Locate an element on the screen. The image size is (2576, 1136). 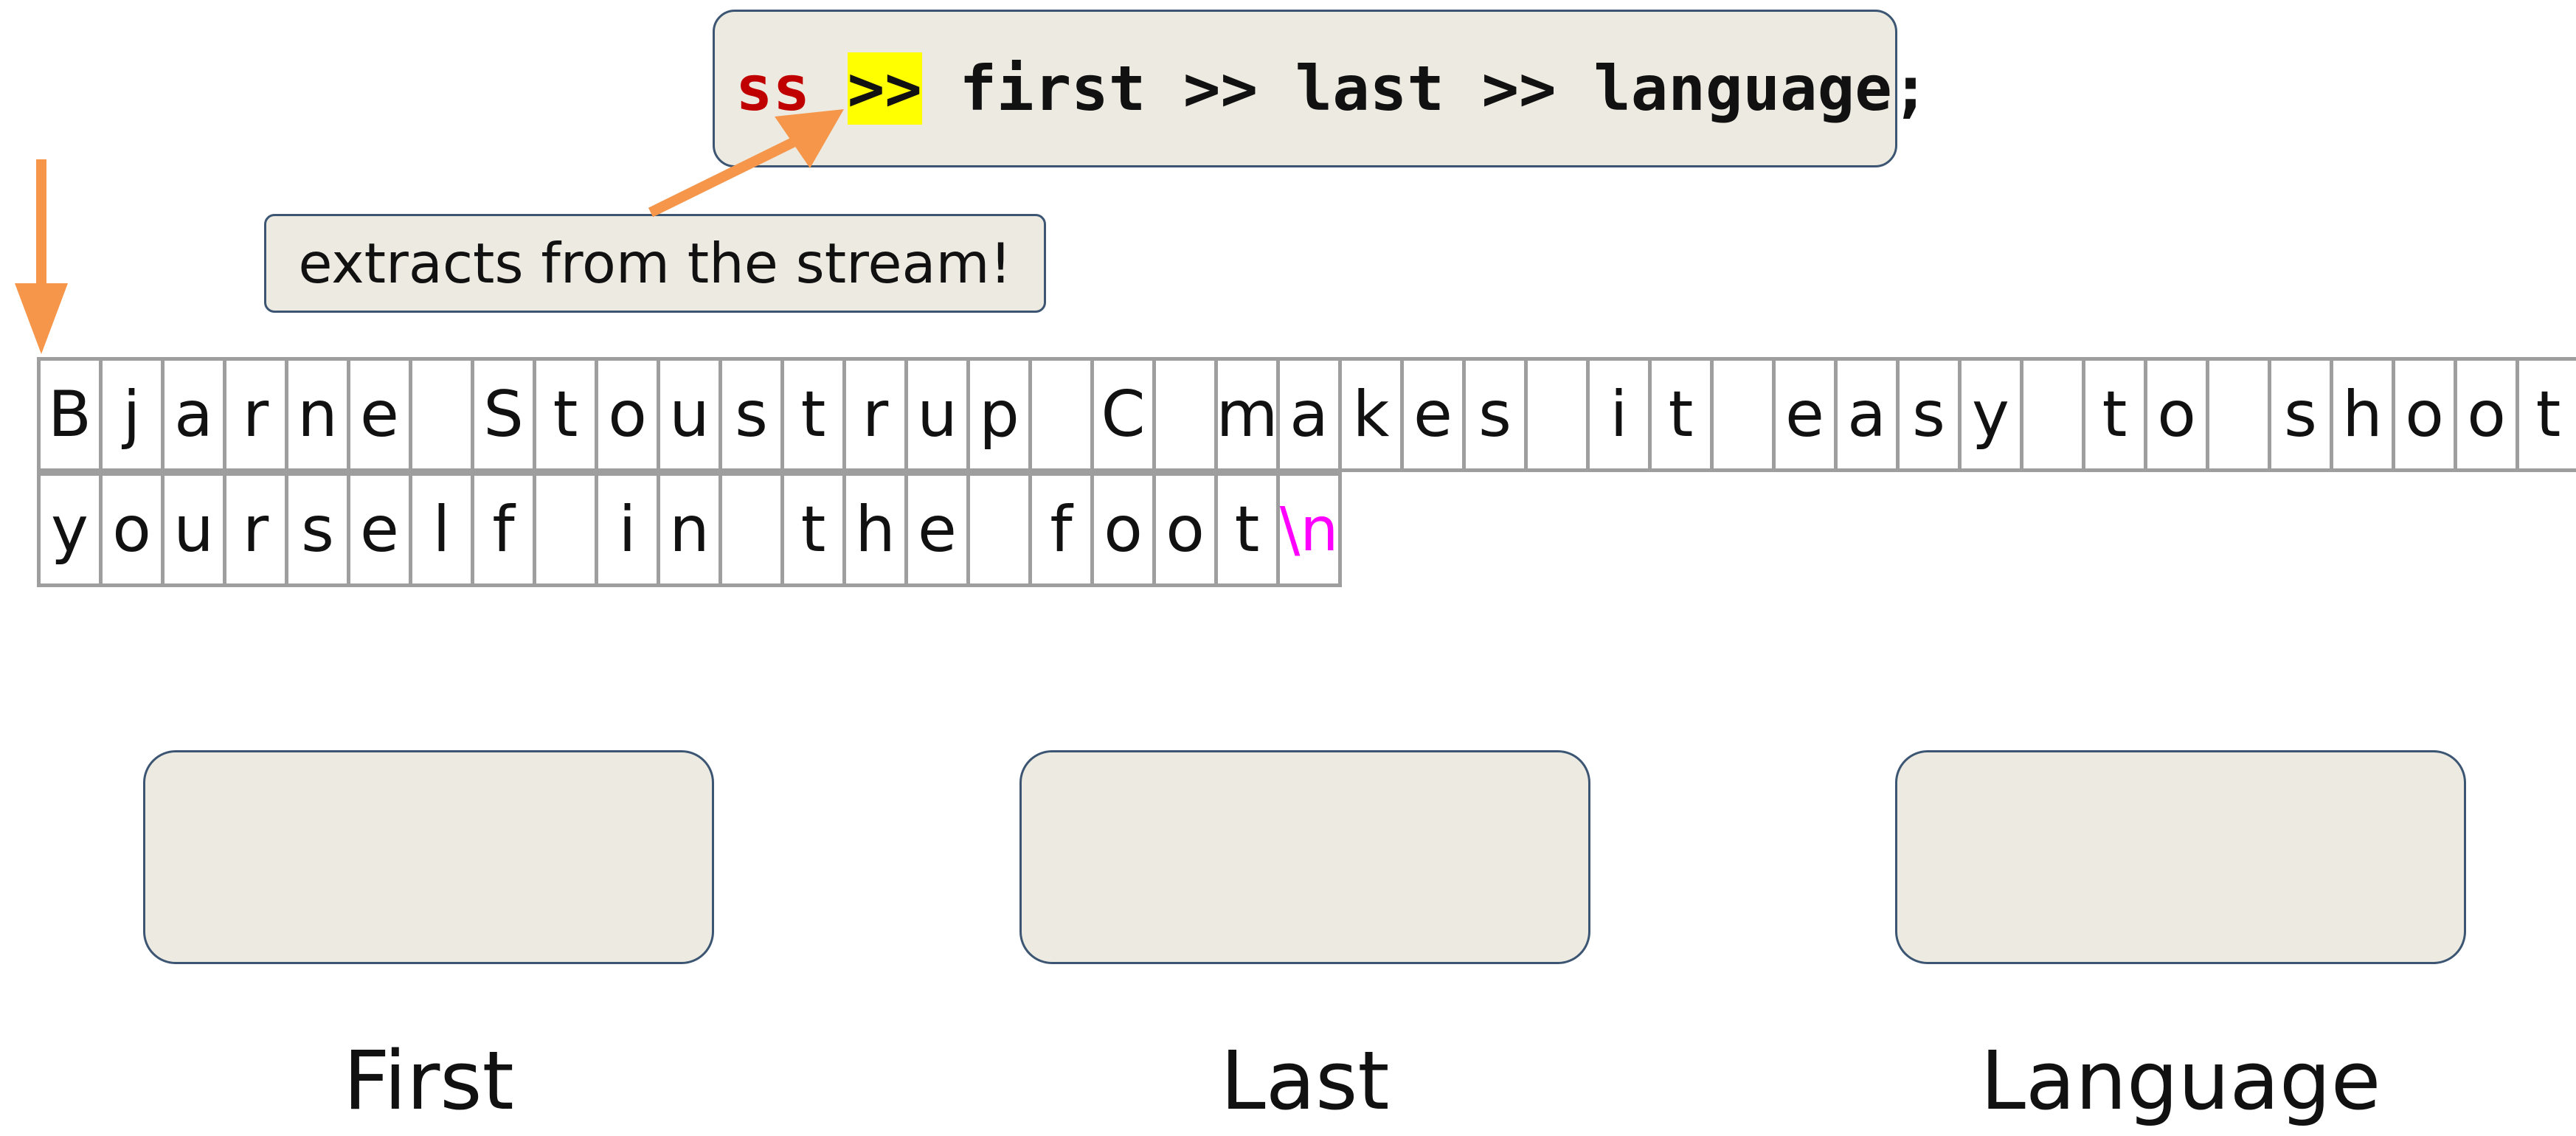
callout-pointer-arrow is located at coordinates (746, 163).